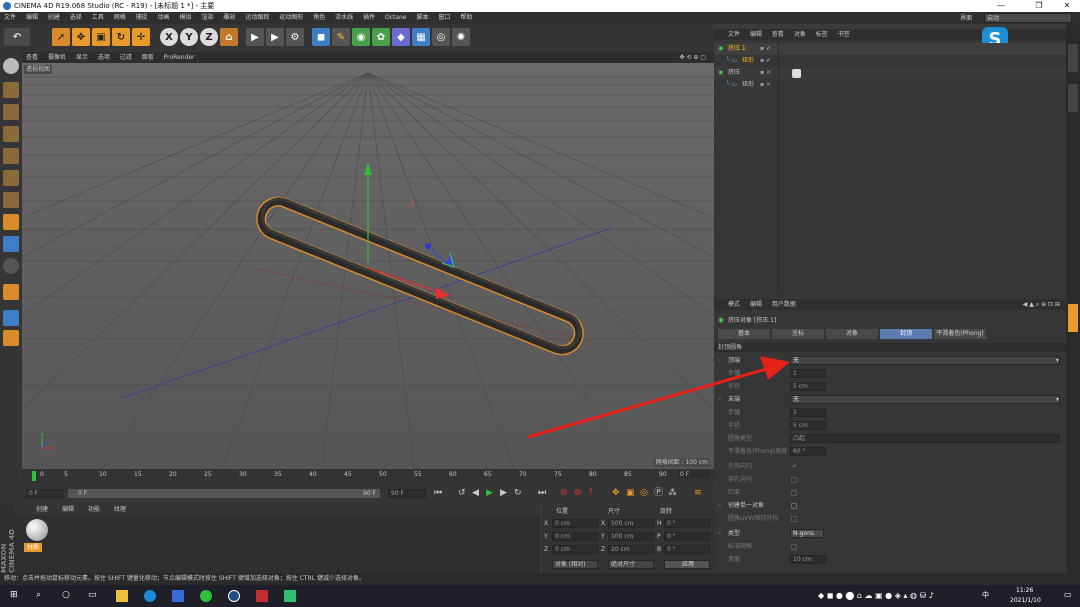  What do you see at coordinates (890, 61) in the screenshot?
I see `object-row: └ ▭ 矩形 ▪ ✔` at bounding box center [890, 61].